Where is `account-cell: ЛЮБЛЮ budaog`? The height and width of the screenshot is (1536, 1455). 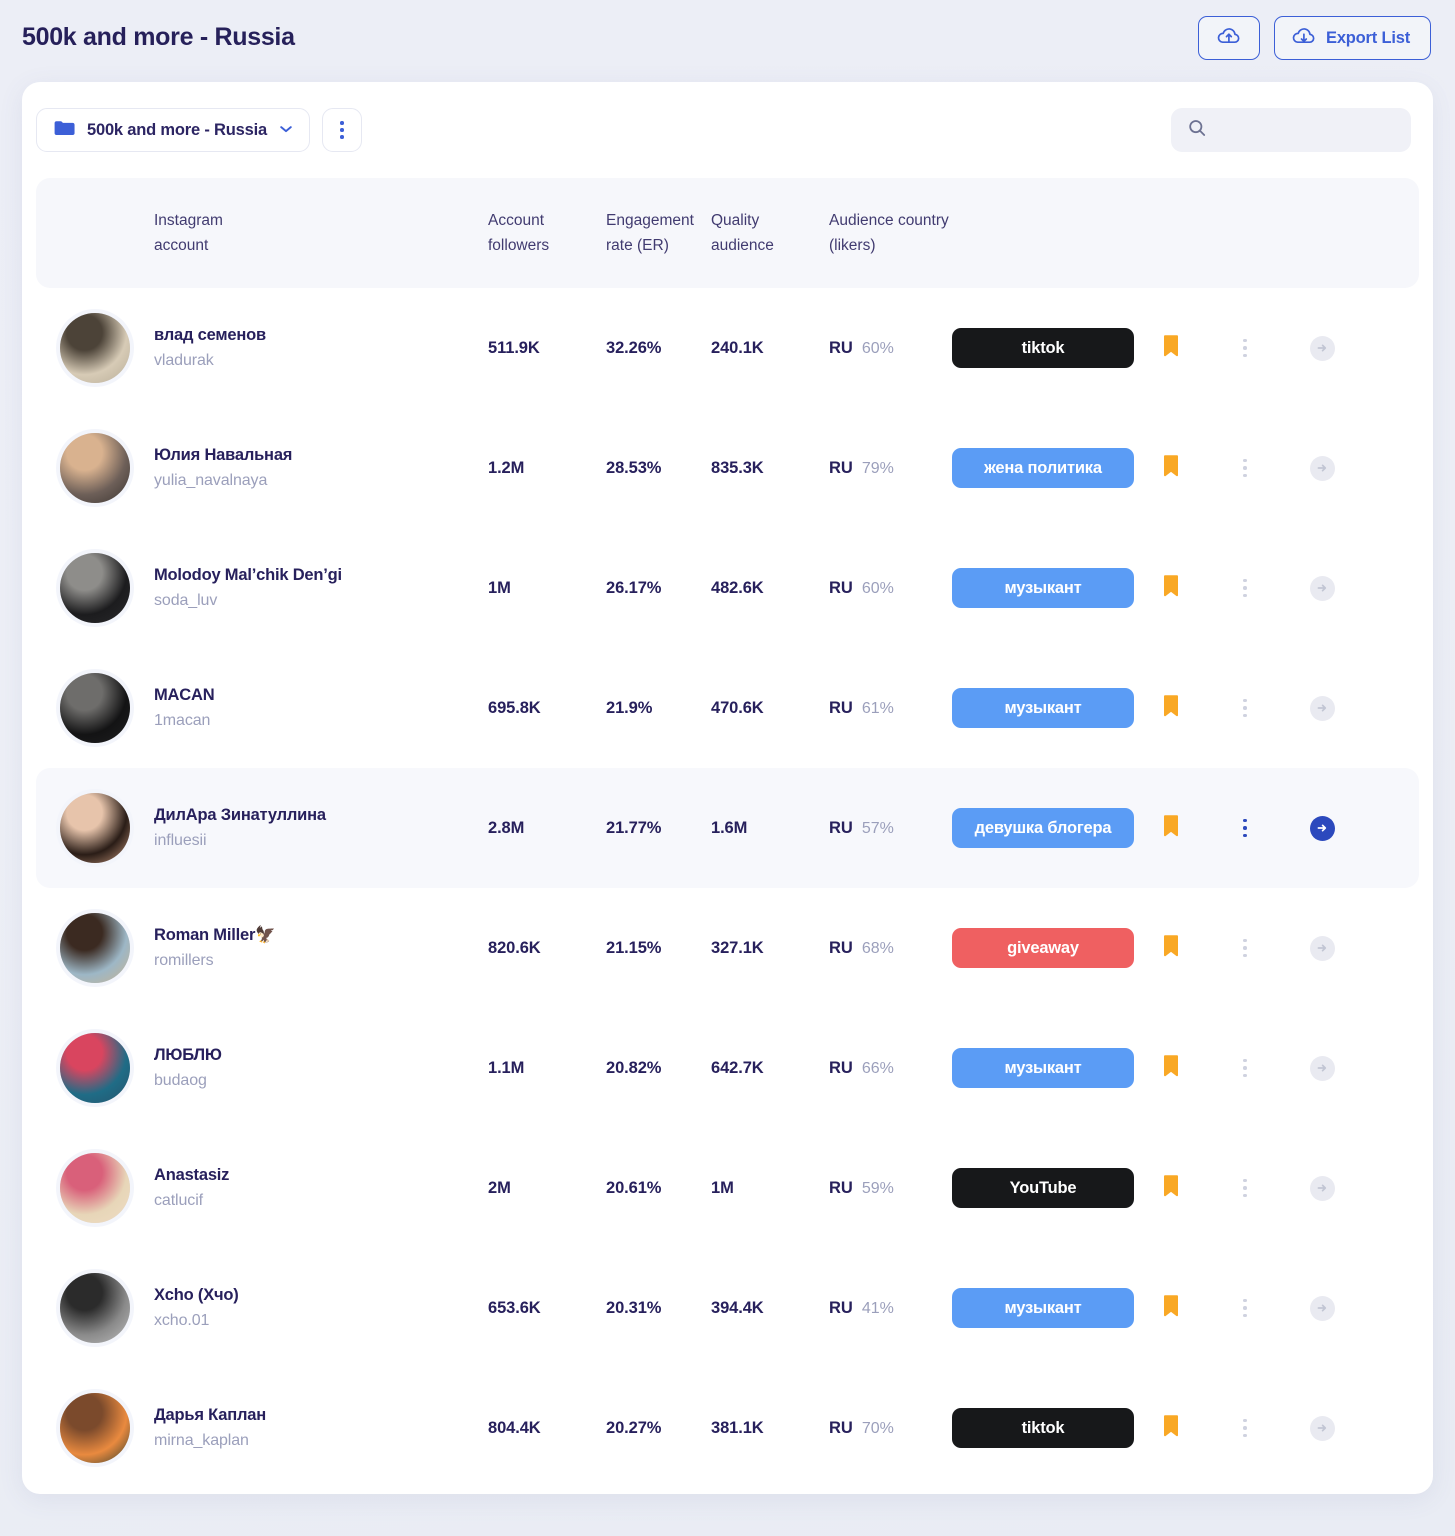 account-cell: ЛЮБЛЮ budaog is located at coordinates (321, 1068).